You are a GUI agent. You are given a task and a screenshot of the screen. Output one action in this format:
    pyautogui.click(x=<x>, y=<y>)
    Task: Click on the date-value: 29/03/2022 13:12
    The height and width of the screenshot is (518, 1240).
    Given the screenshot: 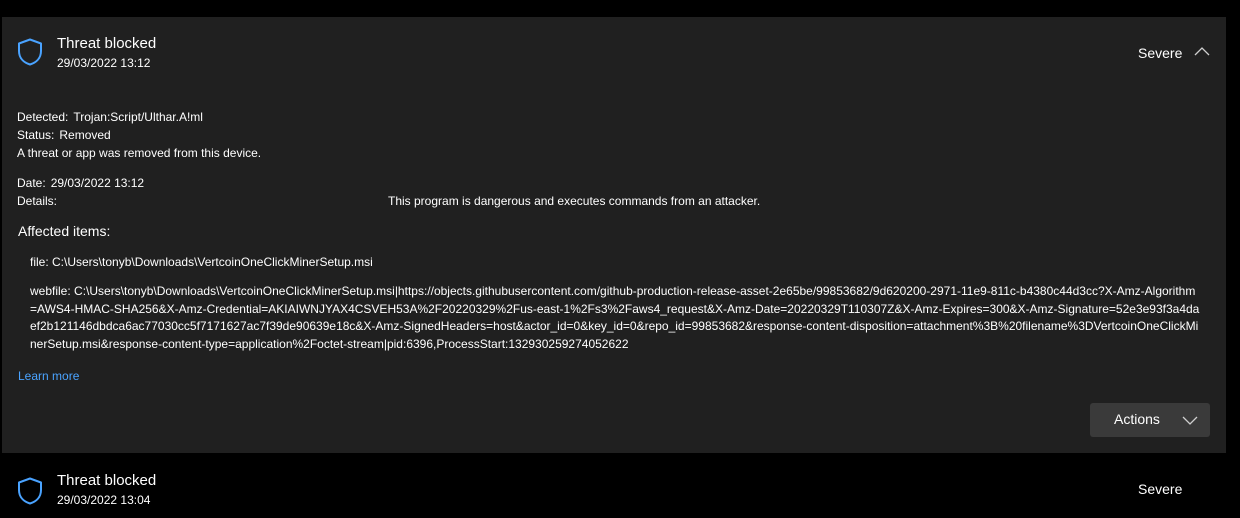 What is the action you would take?
    pyautogui.click(x=97, y=183)
    